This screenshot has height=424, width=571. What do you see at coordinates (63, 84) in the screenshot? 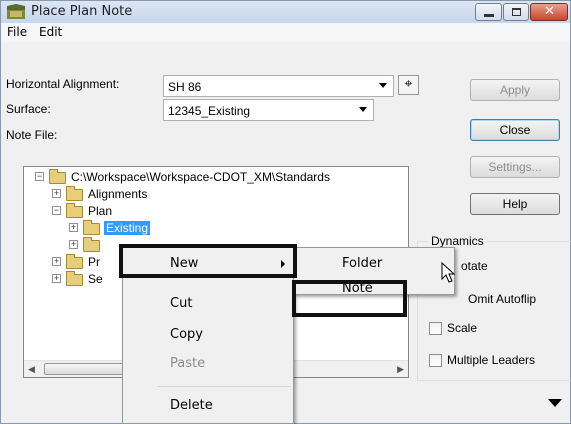
I see `horizontal-alignment-label: Horizontal Alignment:` at bounding box center [63, 84].